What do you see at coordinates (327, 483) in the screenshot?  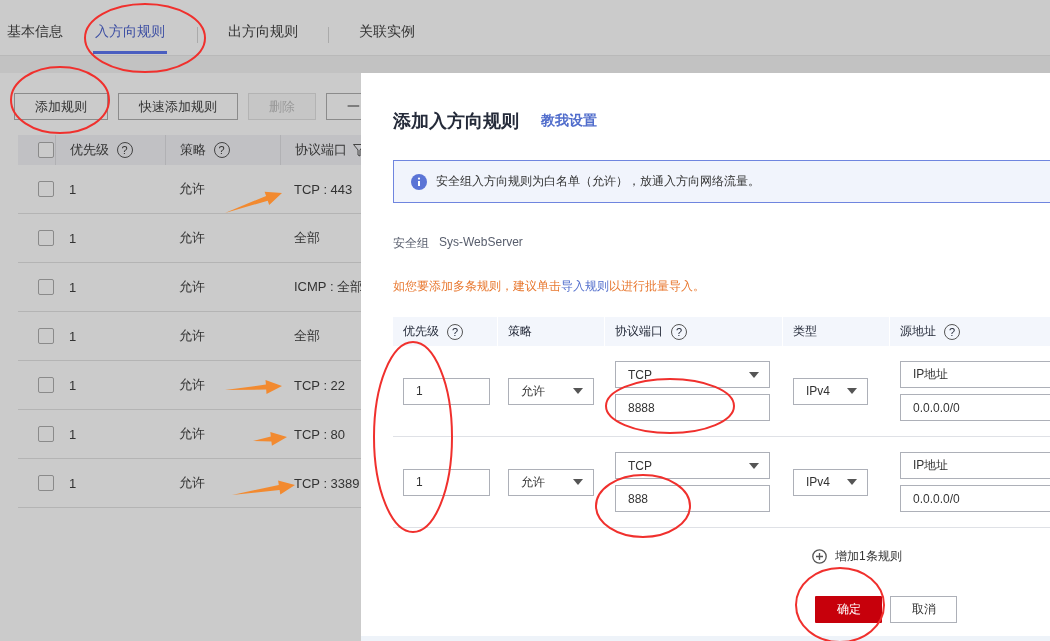 I see `table-cell: TCP : 3389` at bounding box center [327, 483].